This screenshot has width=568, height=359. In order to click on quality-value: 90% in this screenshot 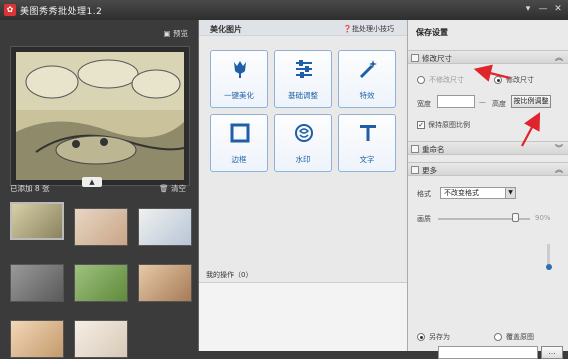, I will do `click(543, 218)`.